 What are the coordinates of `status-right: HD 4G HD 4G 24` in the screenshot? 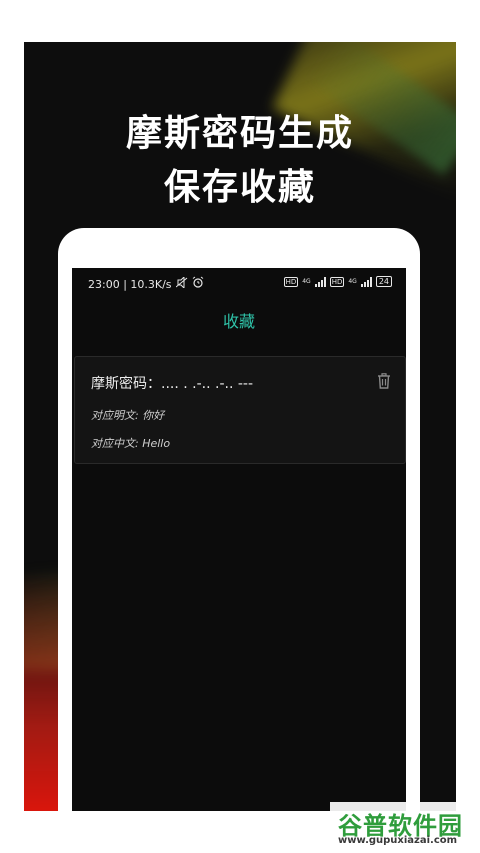 It's located at (337, 281).